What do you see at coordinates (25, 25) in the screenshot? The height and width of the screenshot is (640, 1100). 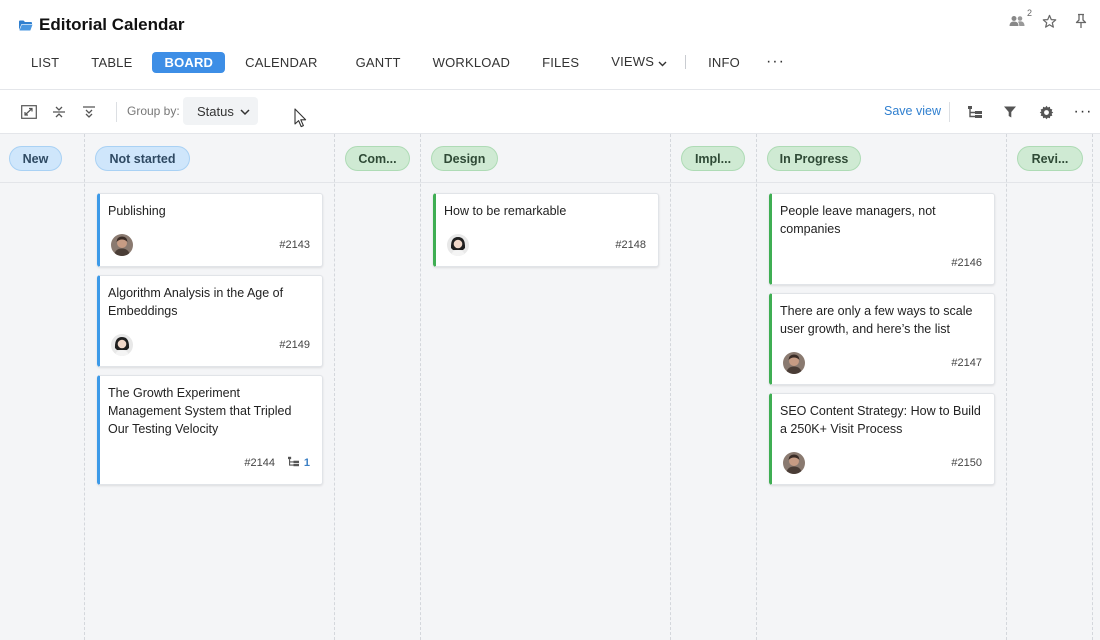 I see `folder-icon` at bounding box center [25, 25].